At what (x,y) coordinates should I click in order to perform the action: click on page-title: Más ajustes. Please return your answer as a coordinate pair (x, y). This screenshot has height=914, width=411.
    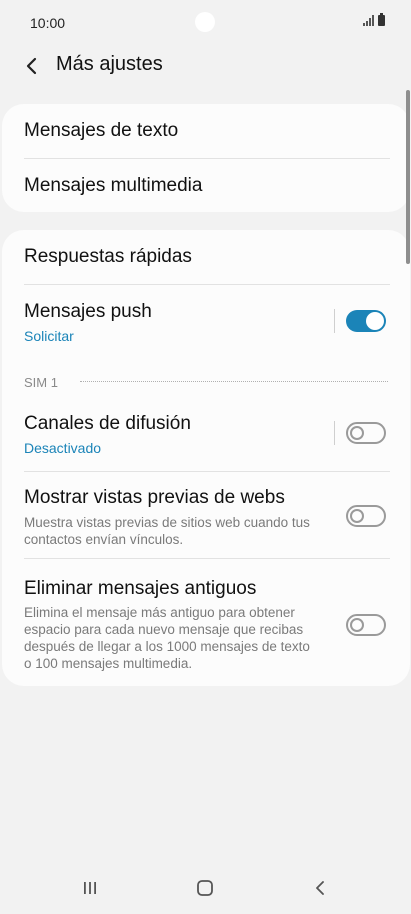
    Looking at the image, I should click on (109, 64).